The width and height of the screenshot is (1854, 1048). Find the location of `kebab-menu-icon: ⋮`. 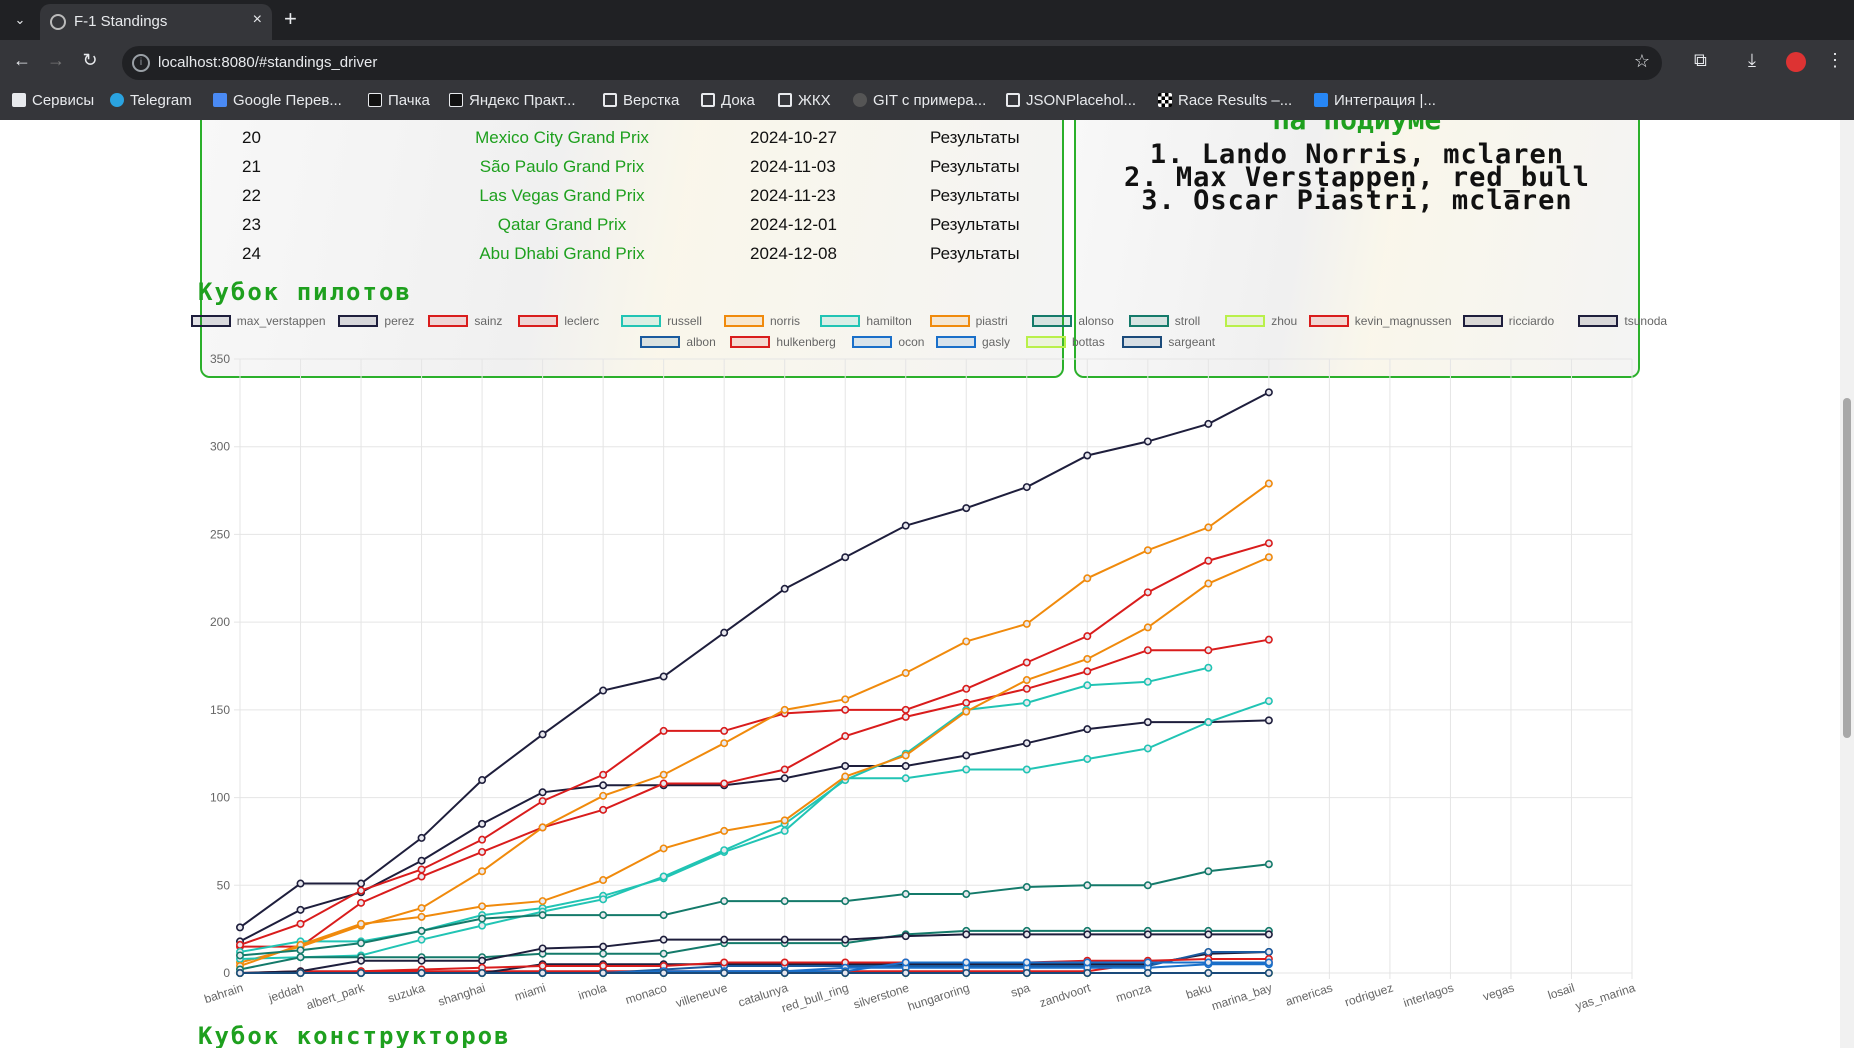

kebab-menu-icon: ⋮ is located at coordinates (1835, 60).